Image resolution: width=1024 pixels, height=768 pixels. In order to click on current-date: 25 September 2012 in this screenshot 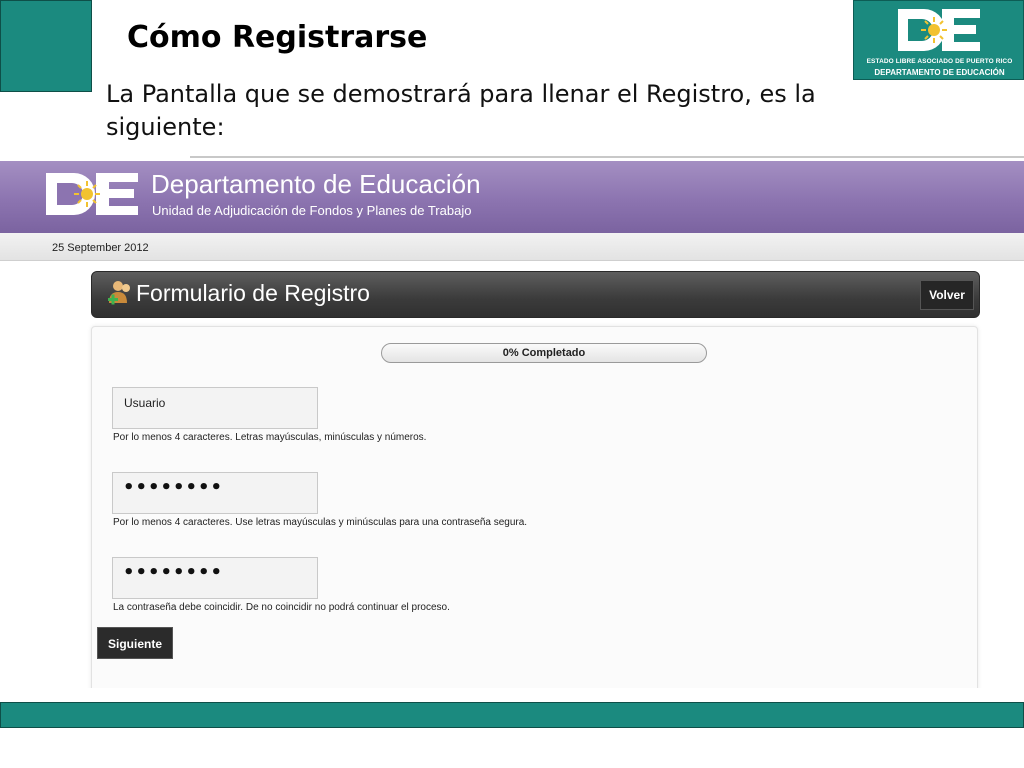, I will do `click(100, 248)`.